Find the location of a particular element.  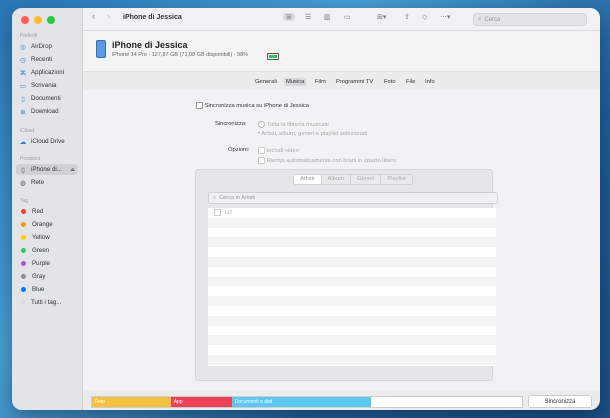

minimize-button is located at coordinates (38, 20).